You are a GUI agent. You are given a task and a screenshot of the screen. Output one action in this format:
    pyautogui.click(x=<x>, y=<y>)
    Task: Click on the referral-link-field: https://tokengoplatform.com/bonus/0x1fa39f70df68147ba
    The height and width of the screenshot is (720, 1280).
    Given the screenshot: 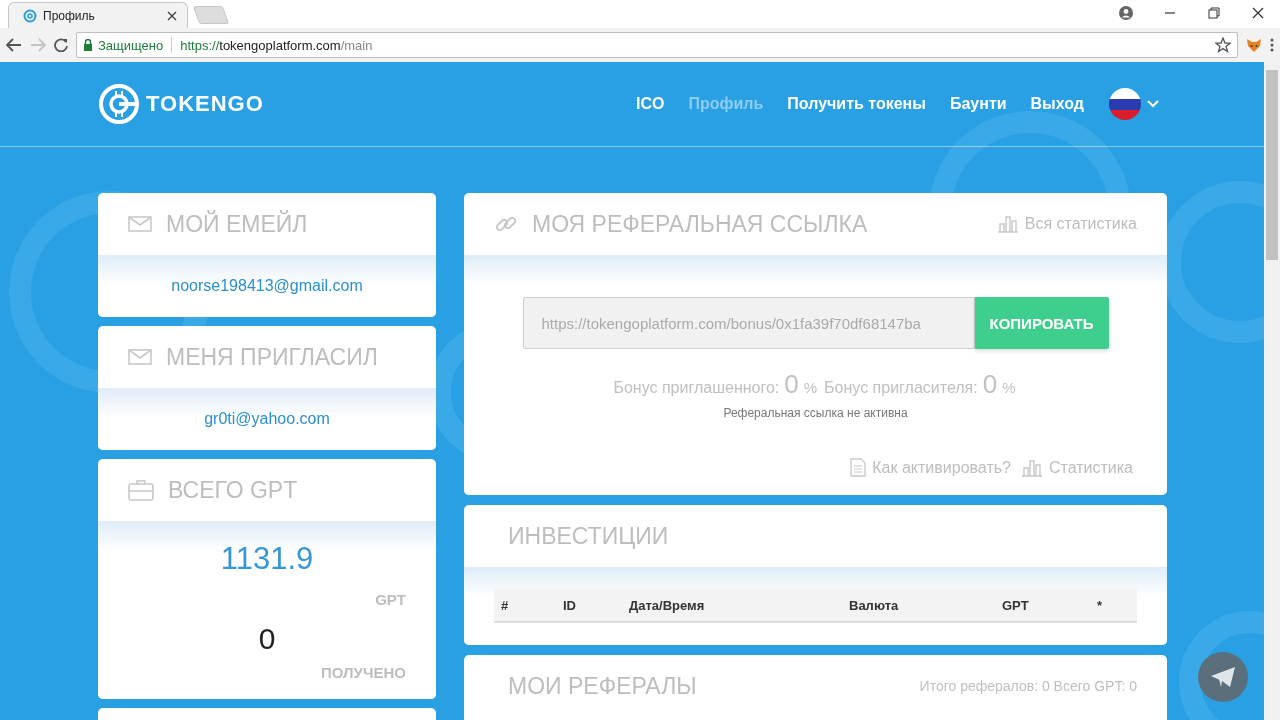 What is the action you would take?
    pyautogui.click(x=748, y=323)
    